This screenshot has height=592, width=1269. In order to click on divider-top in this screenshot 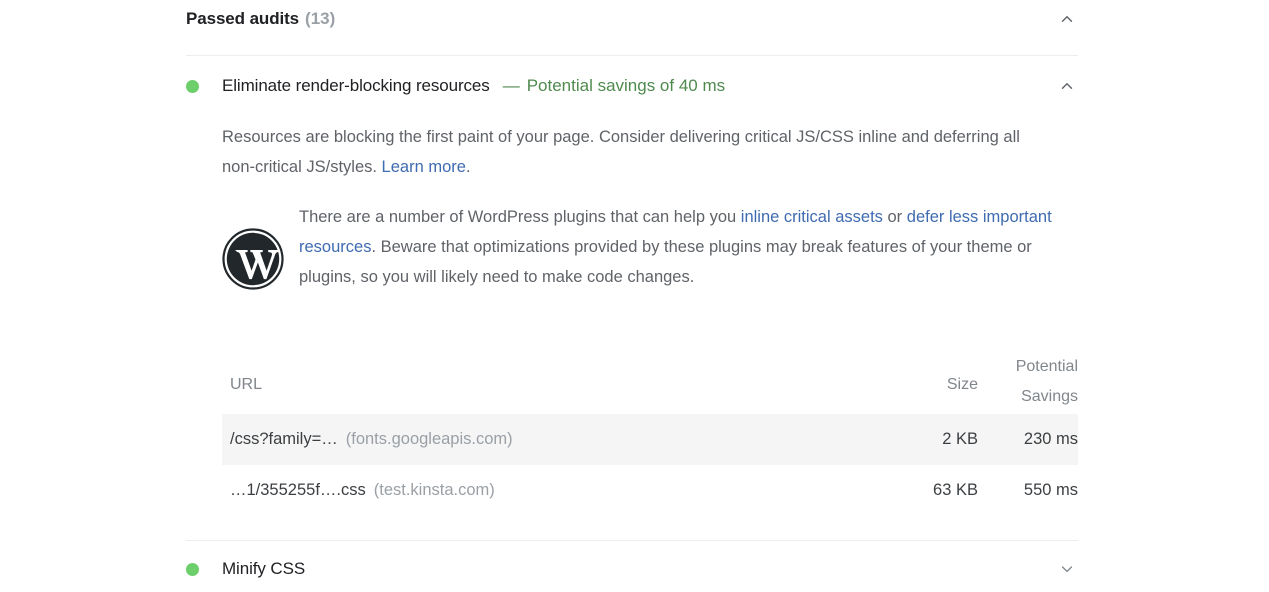, I will do `click(632, 55)`.